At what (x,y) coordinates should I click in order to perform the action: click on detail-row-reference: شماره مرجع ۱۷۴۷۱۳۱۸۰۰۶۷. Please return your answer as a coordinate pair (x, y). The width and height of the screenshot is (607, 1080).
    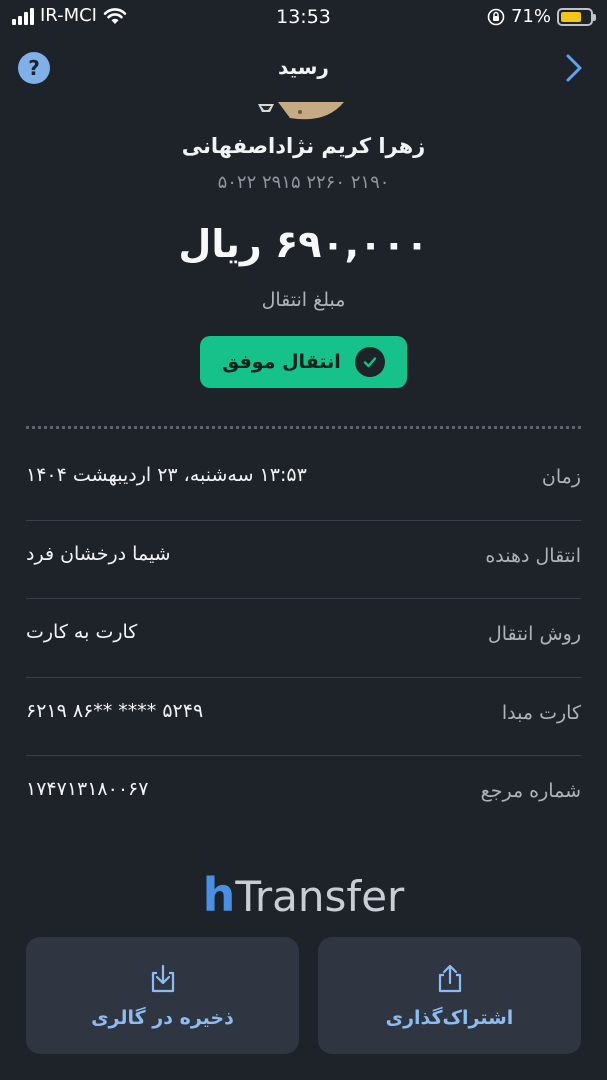
    Looking at the image, I should click on (303, 795).